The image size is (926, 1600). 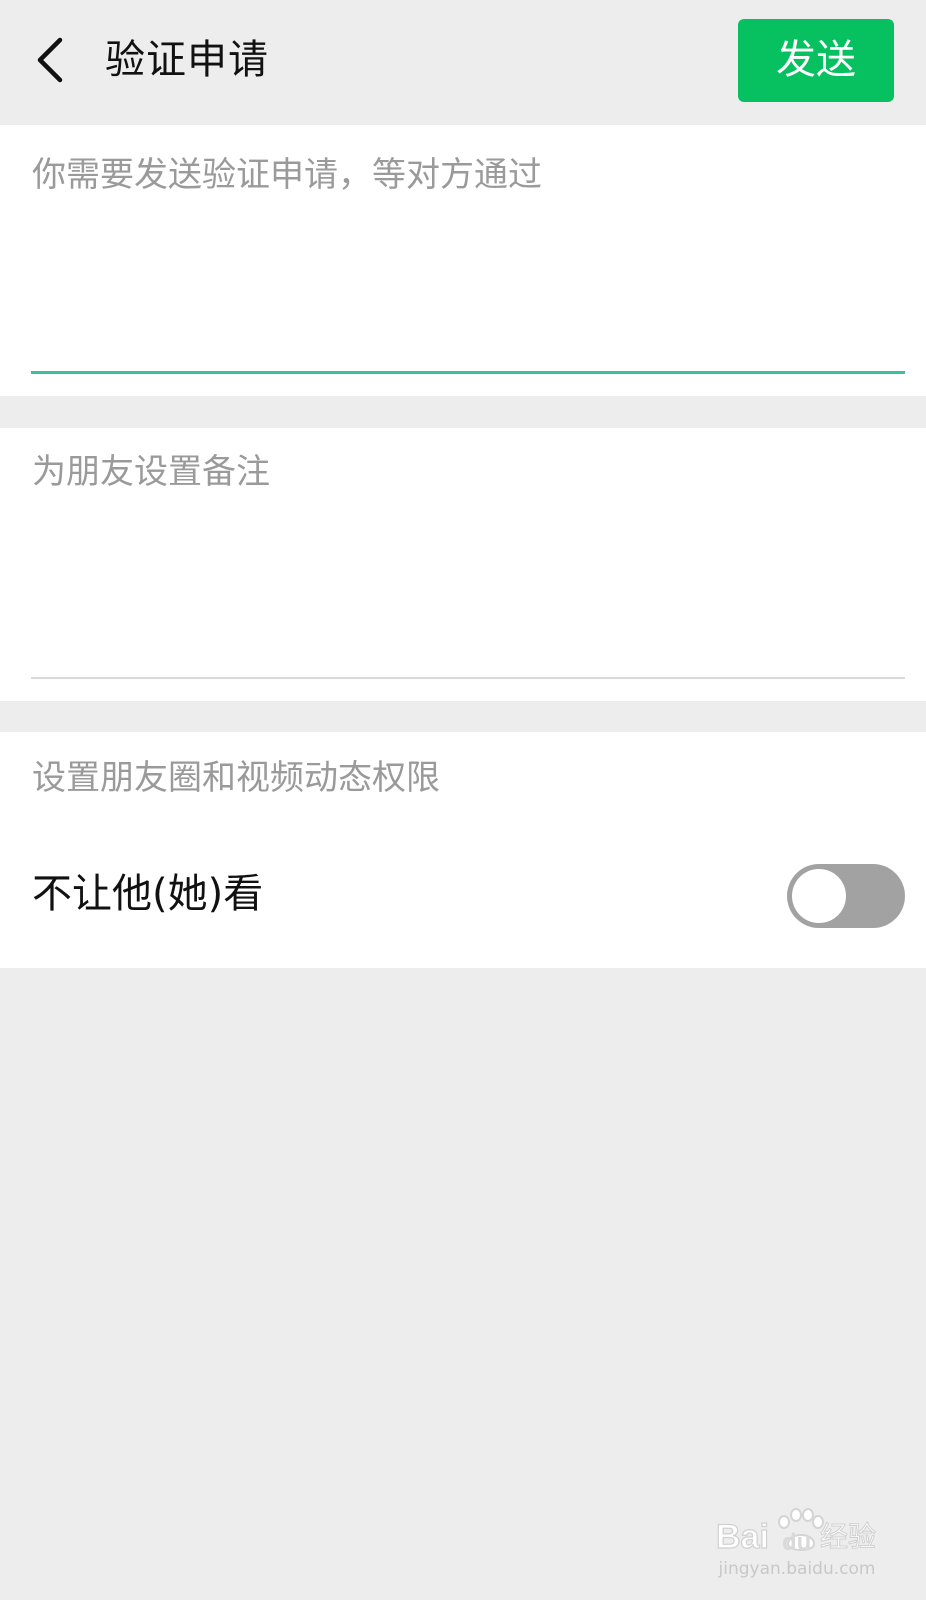 I want to click on permissions-section: 设置朋友圈和视频动态权限 不让他(她)看, so click(x=463, y=850).